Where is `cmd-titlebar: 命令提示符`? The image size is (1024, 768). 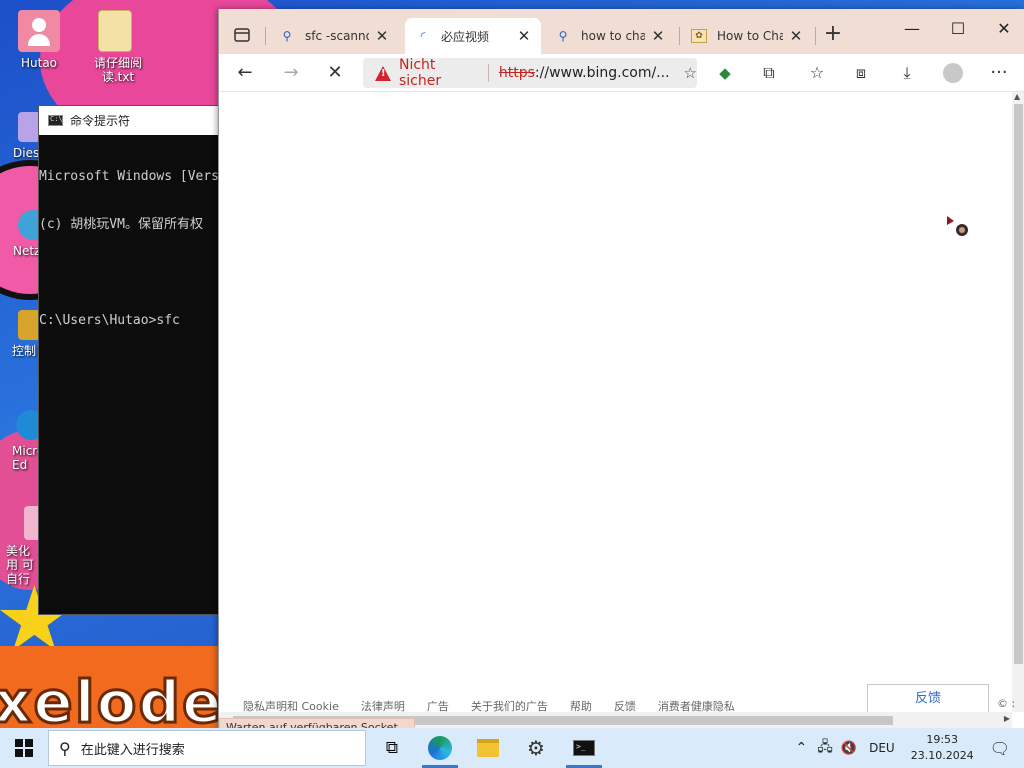
cmd-titlebar: 命令提示符 is located at coordinates (133, 120).